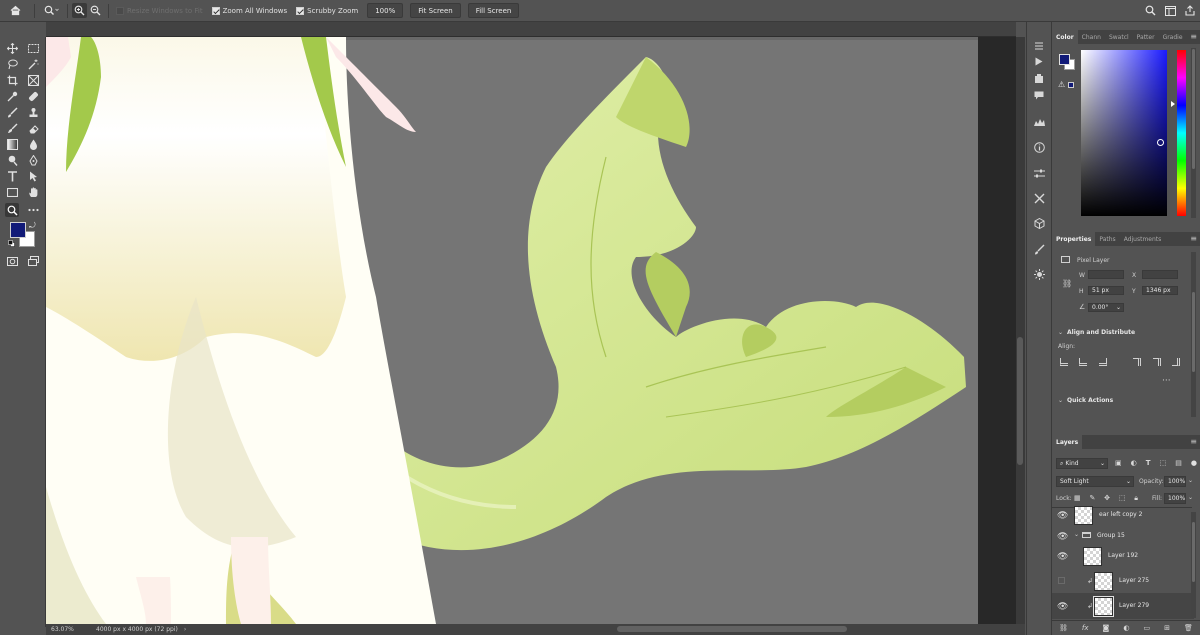  What do you see at coordinates (1039, 274) in the screenshot?
I see `clone-source-icon` at bounding box center [1039, 274].